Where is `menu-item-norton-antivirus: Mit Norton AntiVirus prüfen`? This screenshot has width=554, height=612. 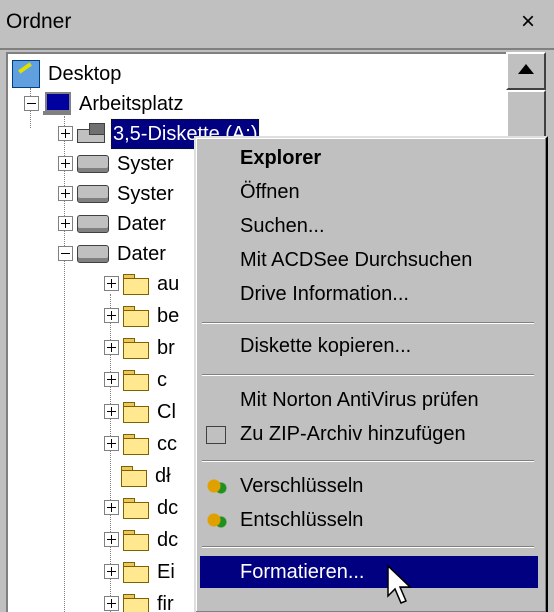
menu-item-norton-antivirus: Mit Norton AntiVirus prüfen is located at coordinates (369, 400).